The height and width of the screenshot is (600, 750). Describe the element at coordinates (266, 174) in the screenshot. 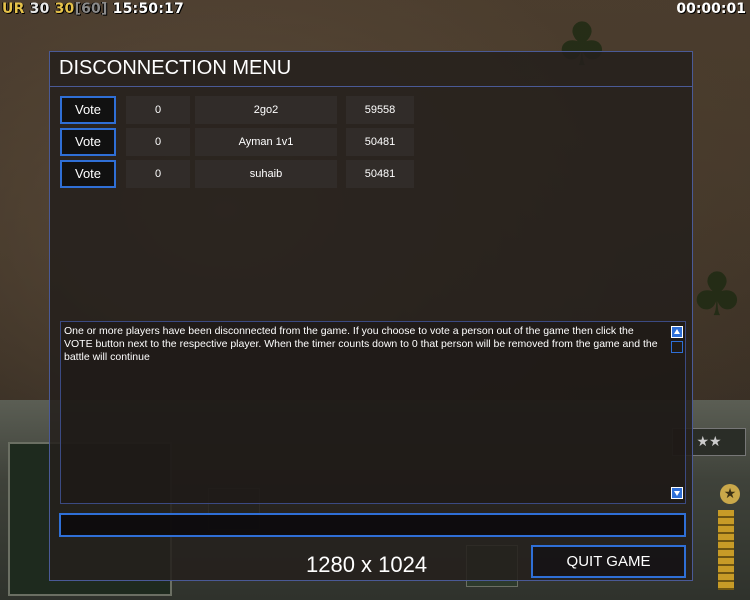

I see `player-name: suhaib` at that location.